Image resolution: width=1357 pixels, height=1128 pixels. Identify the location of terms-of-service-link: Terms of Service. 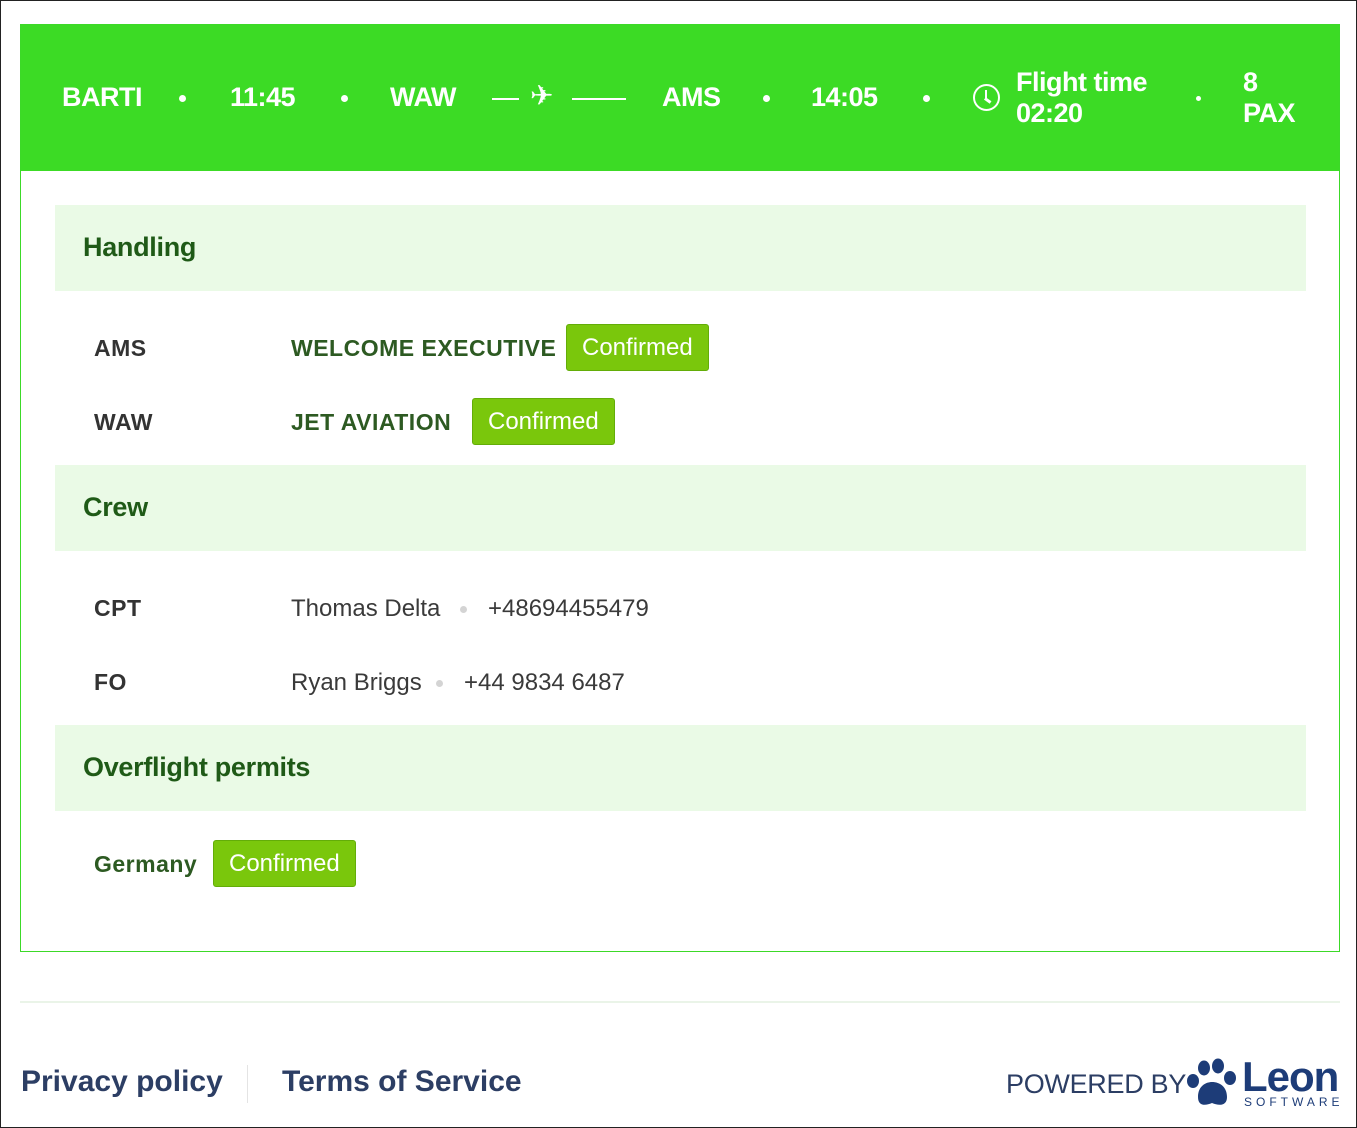
(402, 1082).